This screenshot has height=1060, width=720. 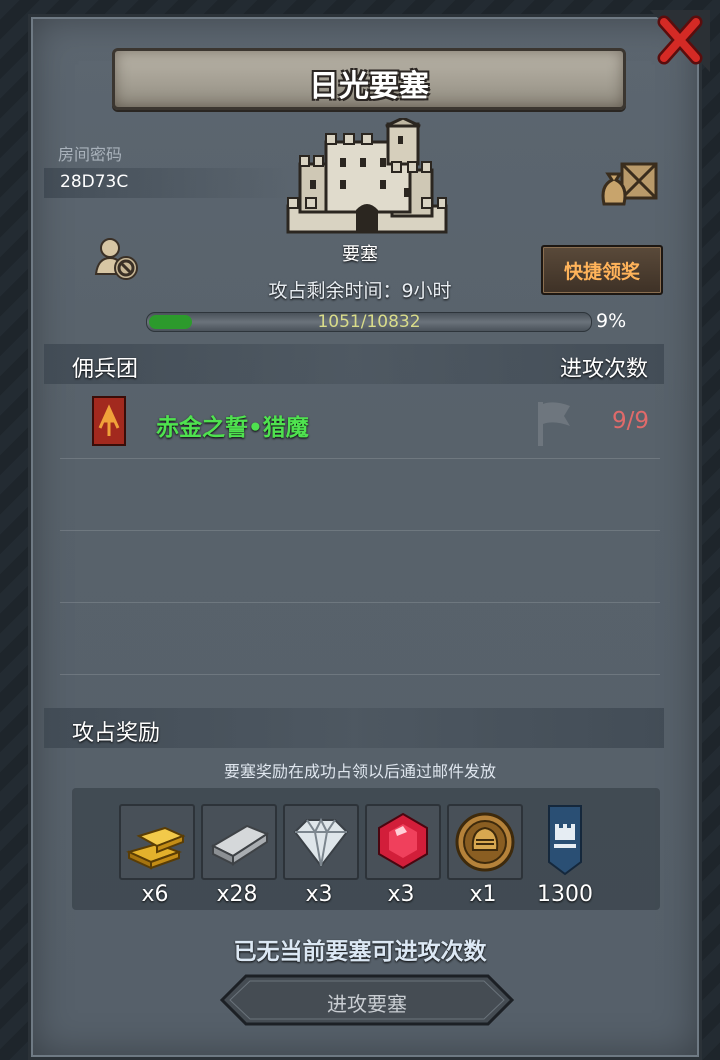 What do you see at coordinates (169, 183) in the screenshot?
I see `room-code-strip: 28D73C` at bounding box center [169, 183].